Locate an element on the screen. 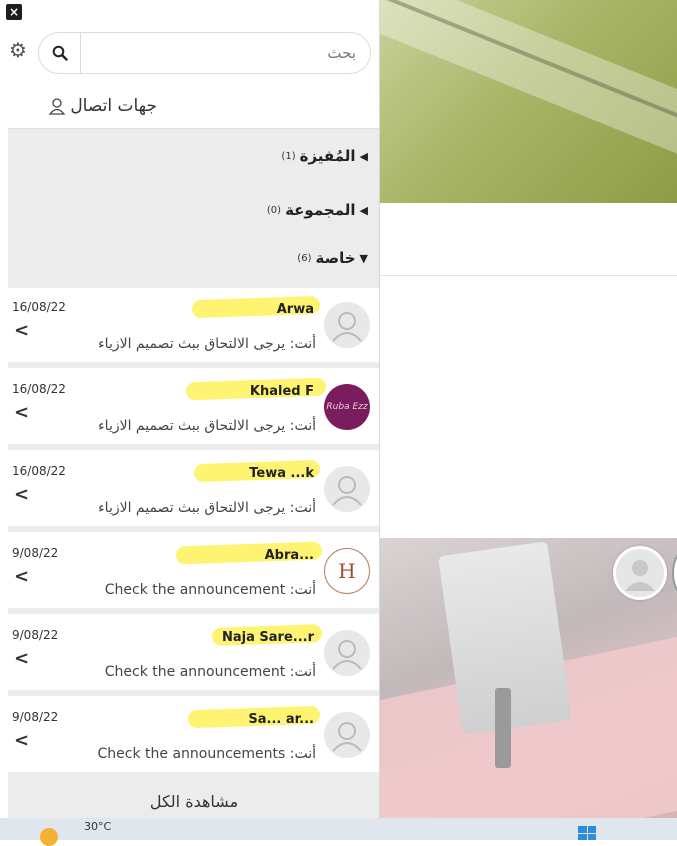 The height and width of the screenshot is (846, 677). user-icon is located at coordinates (57, 106).